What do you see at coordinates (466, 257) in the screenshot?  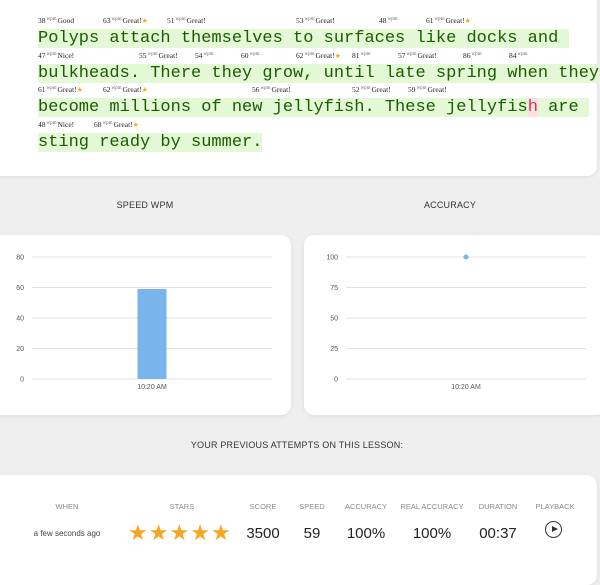 I see `data-point` at bounding box center [466, 257].